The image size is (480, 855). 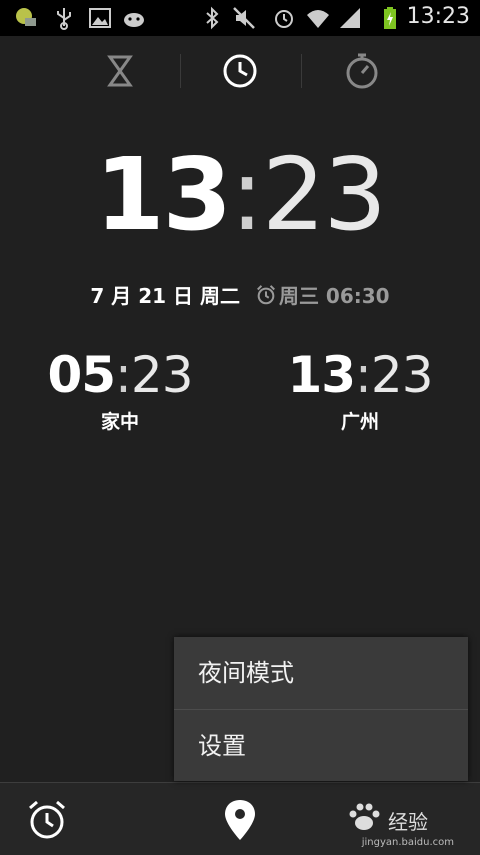 What do you see at coordinates (390, 18) in the screenshot?
I see `battery-icon` at bounding box center [390, 18].